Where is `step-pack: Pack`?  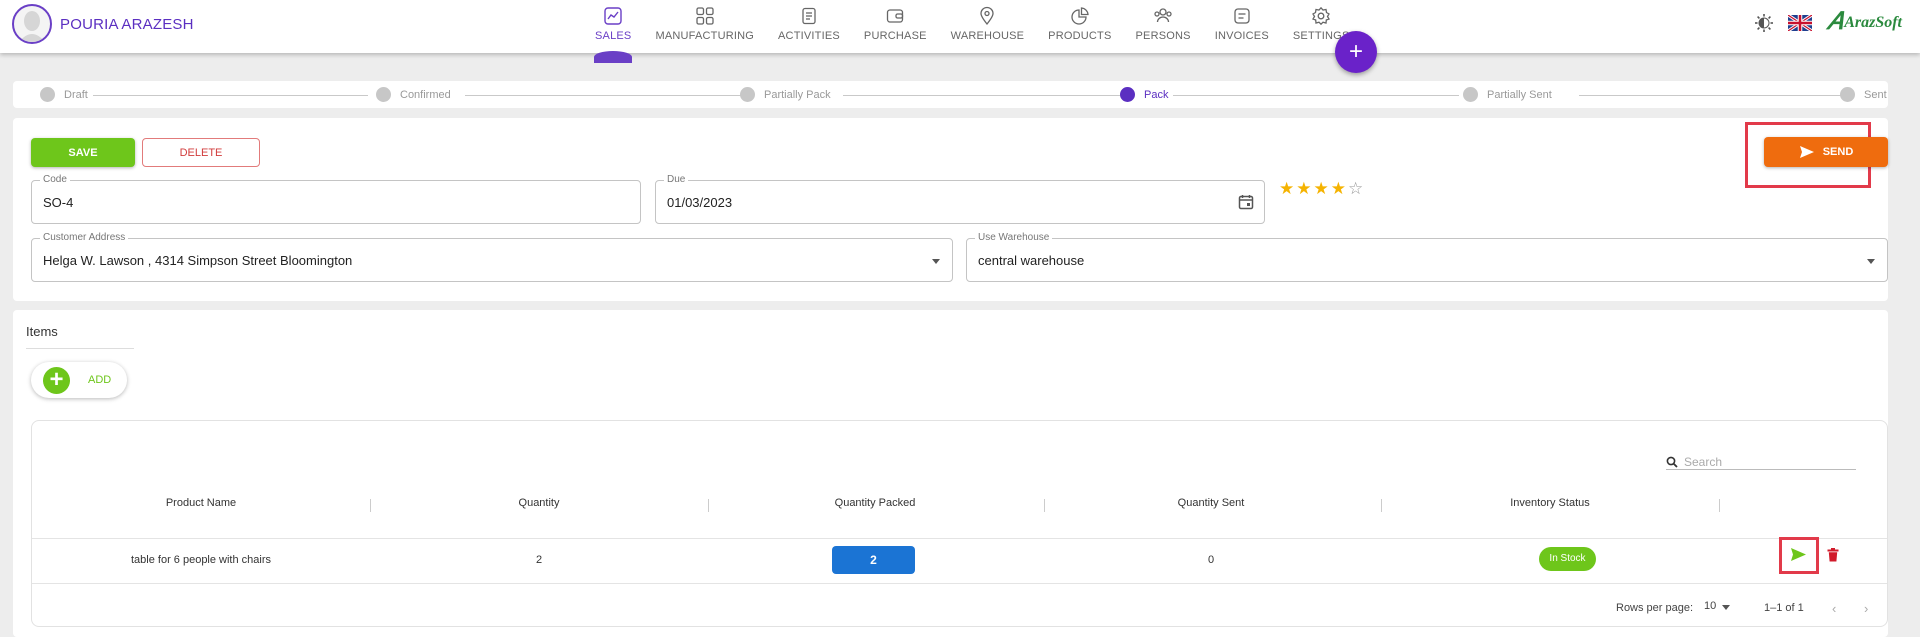 step-pack: Pack is located at coordinates (1144, 94).